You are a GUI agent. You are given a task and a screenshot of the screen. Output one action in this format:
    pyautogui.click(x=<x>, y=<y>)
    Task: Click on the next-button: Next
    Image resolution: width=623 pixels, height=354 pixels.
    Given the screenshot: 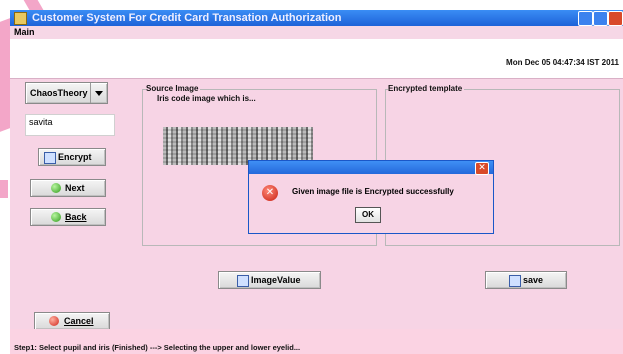 What is the action you would take?
    pyautogui.click(x=68, y=188)
    